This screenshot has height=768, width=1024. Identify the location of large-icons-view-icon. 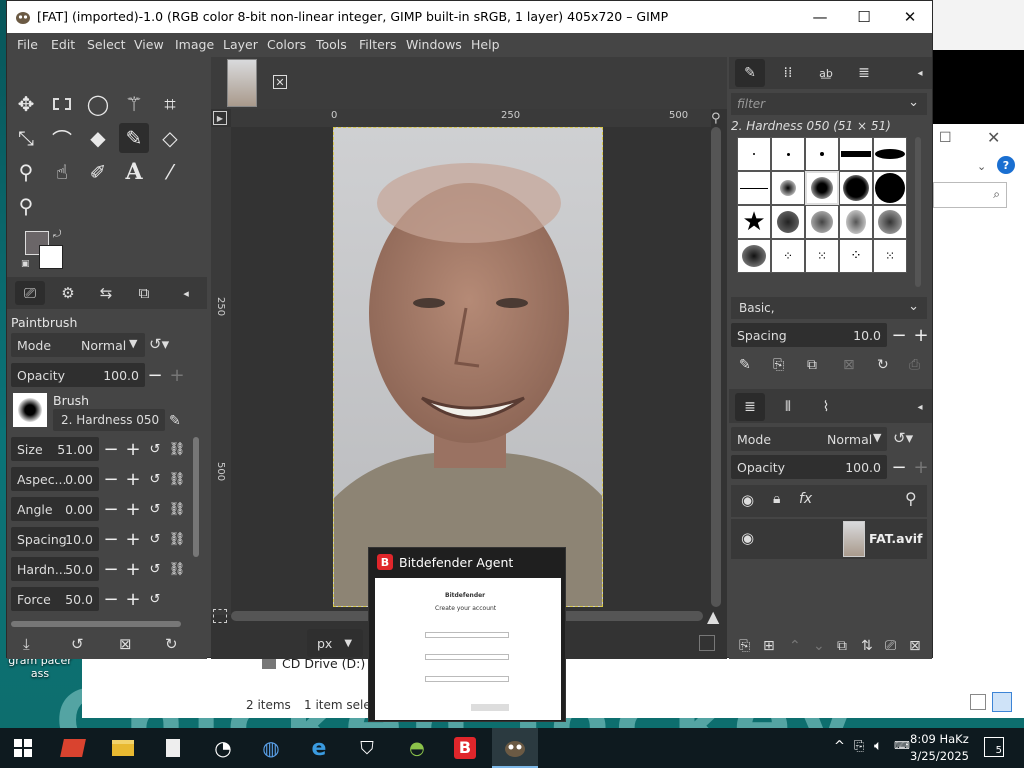
(1002, 702).